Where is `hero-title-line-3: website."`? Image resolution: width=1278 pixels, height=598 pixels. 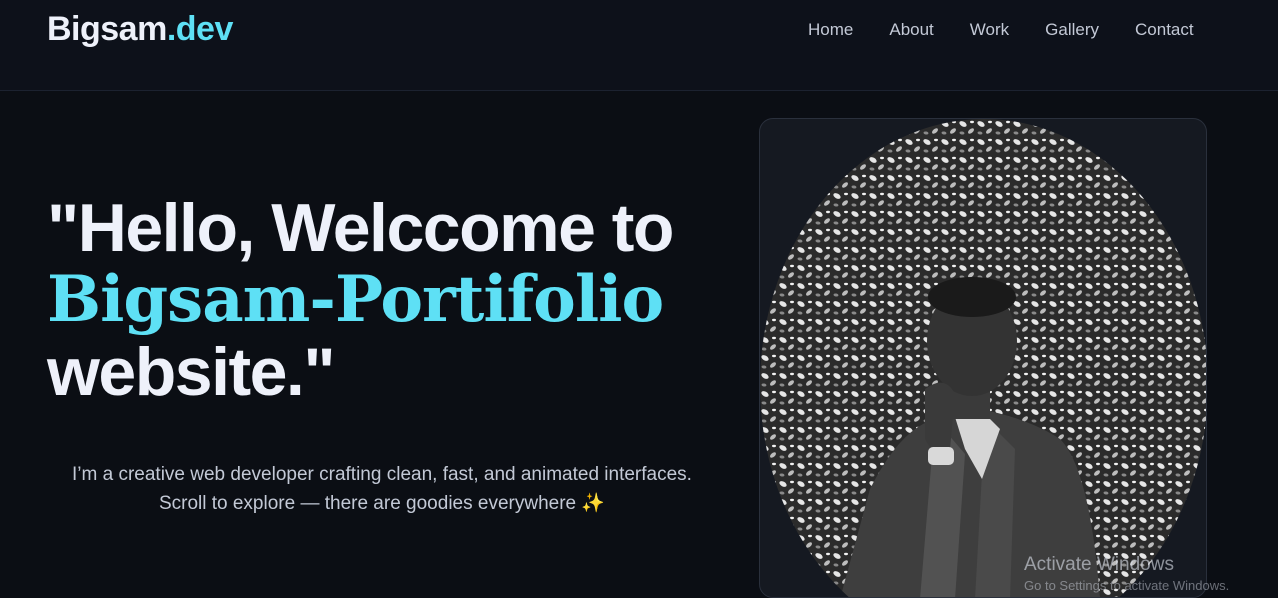
hero-title-line-3: website." is located at coordinates (191, 372).